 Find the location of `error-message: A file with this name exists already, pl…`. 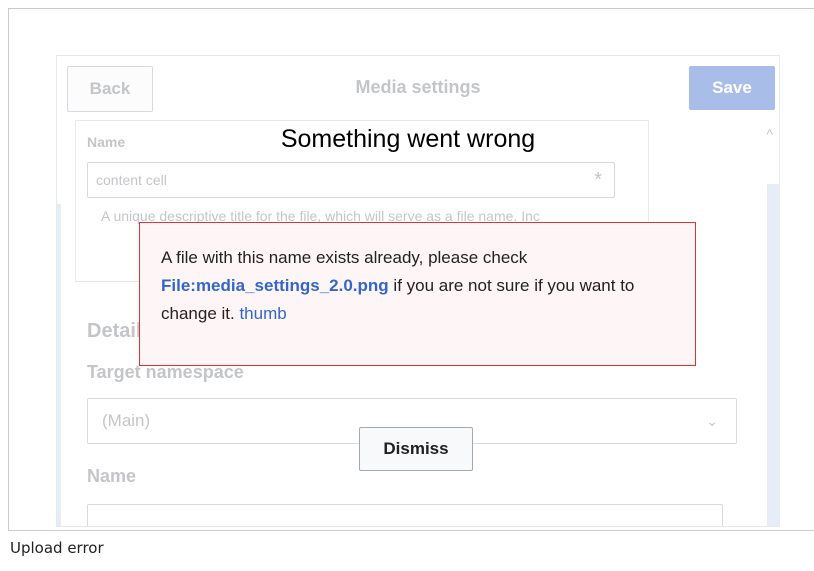

error-message: A file with this name exists already, pl… is located at coordinates (421, 286).